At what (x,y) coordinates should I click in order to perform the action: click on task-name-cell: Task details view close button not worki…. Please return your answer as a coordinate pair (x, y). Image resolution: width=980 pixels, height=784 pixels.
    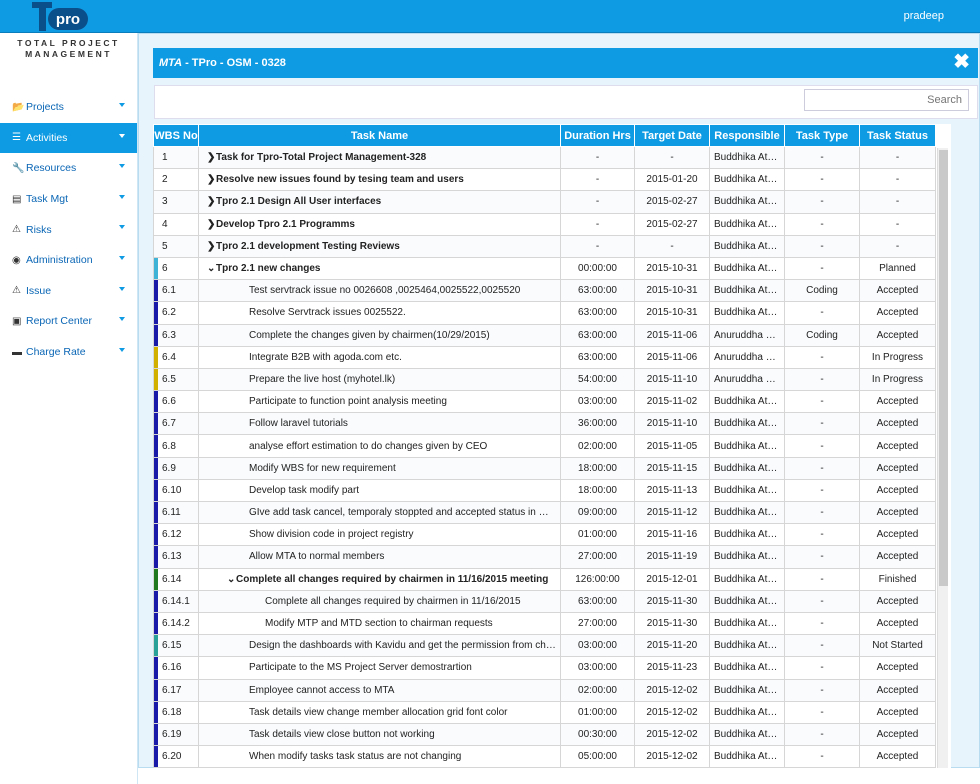
    Looking at the image, I should click on (379, 734).